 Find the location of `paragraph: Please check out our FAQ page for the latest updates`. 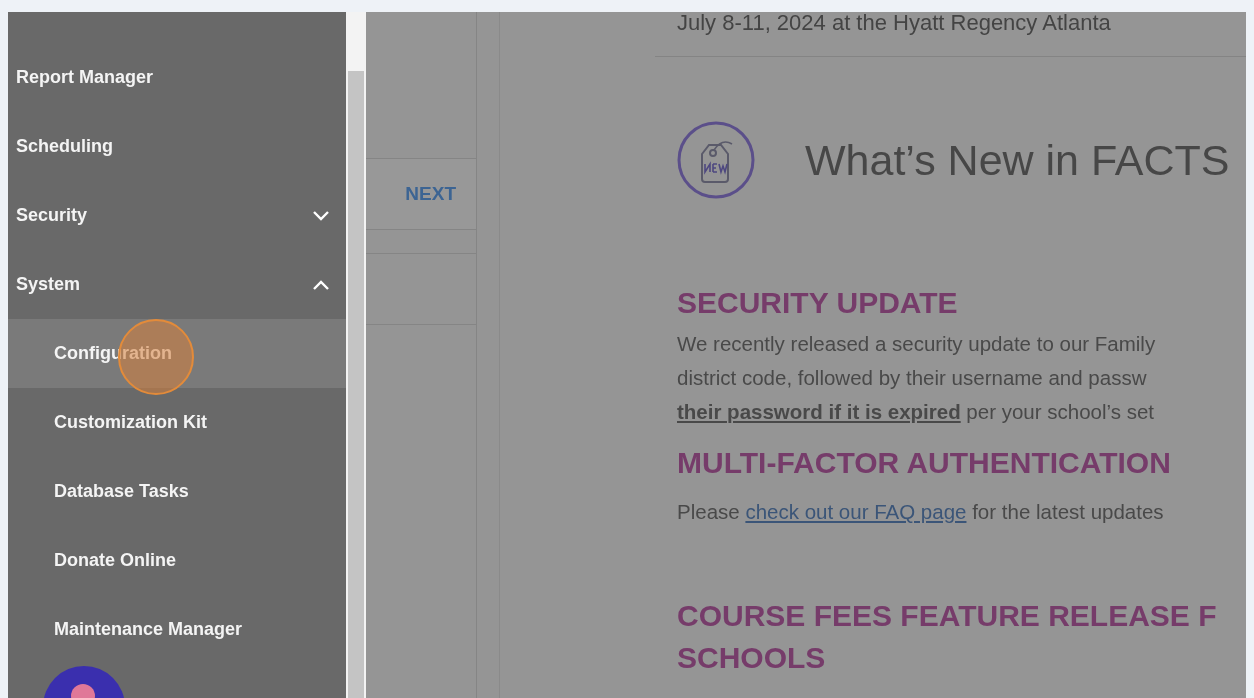

paragraph: Please check out our FAQ page for the latest updates is located at coordinates (921, 512).